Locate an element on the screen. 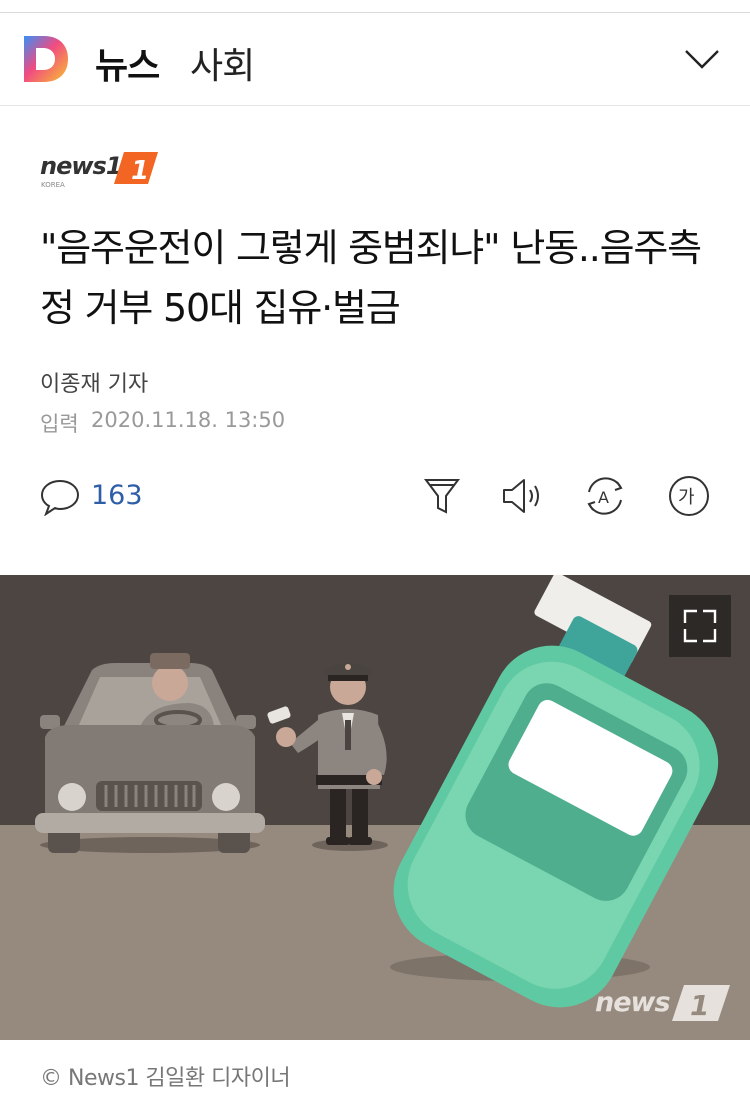 This screenshot has height=1103, width=750. reporter-name: 이종재 기자 is located at coordinates (94, 382).